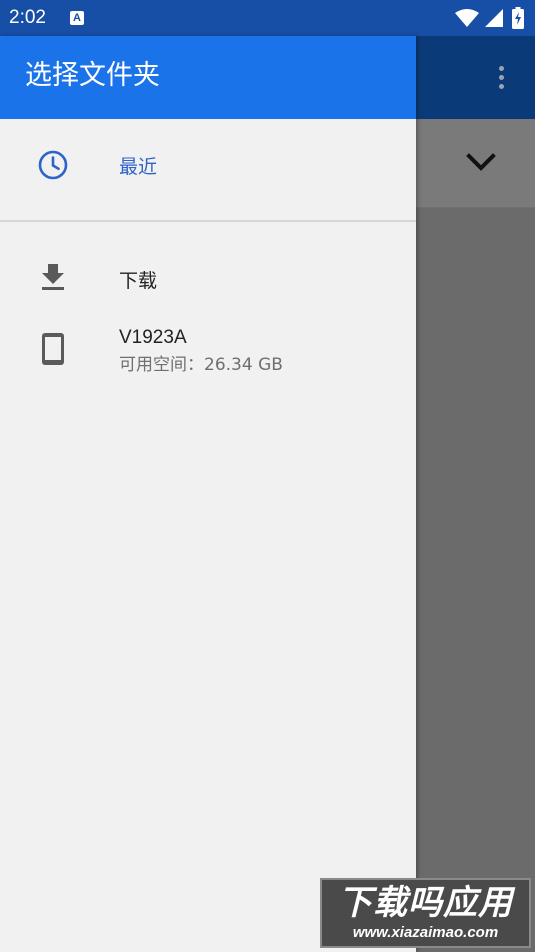  I want to click on signal-icon, so click(494, 18).